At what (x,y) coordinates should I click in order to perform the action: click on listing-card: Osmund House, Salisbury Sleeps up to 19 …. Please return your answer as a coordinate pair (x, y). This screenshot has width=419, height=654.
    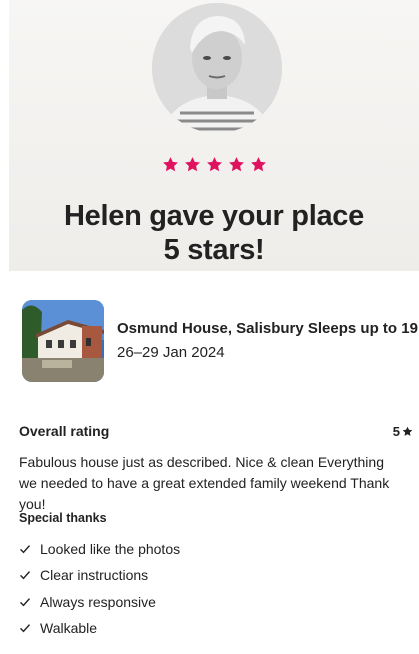
    Looking at the image, I should click on (220, 341).